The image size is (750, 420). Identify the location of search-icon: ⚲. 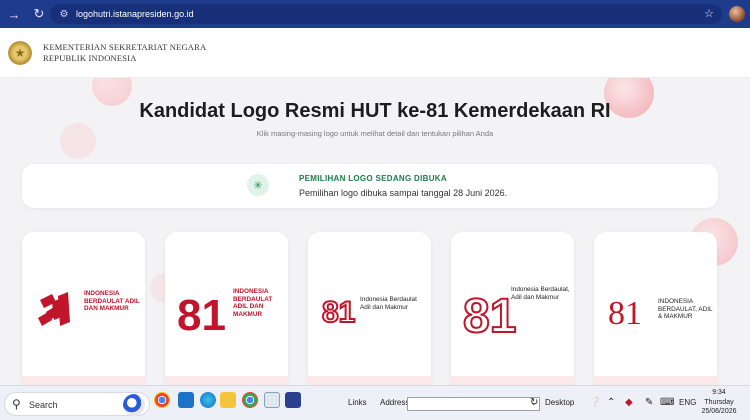
(16, 404).